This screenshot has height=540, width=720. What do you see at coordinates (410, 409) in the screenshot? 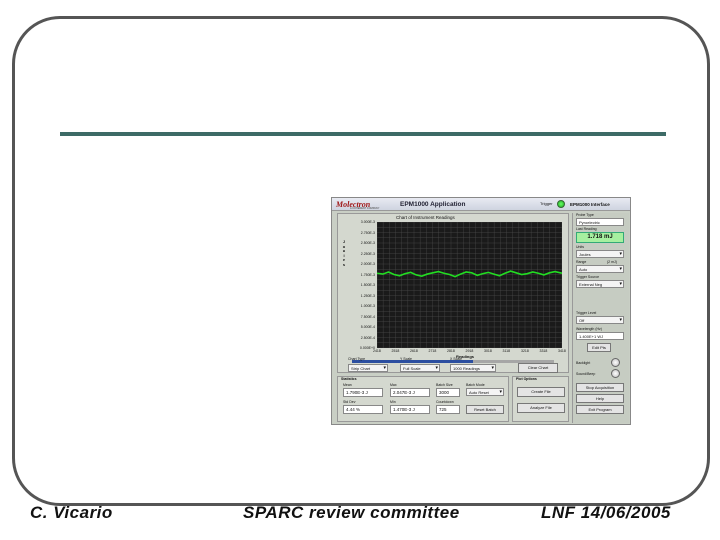
I see `min-field: 1.470E-3 J` at bounding box center [410, 409].